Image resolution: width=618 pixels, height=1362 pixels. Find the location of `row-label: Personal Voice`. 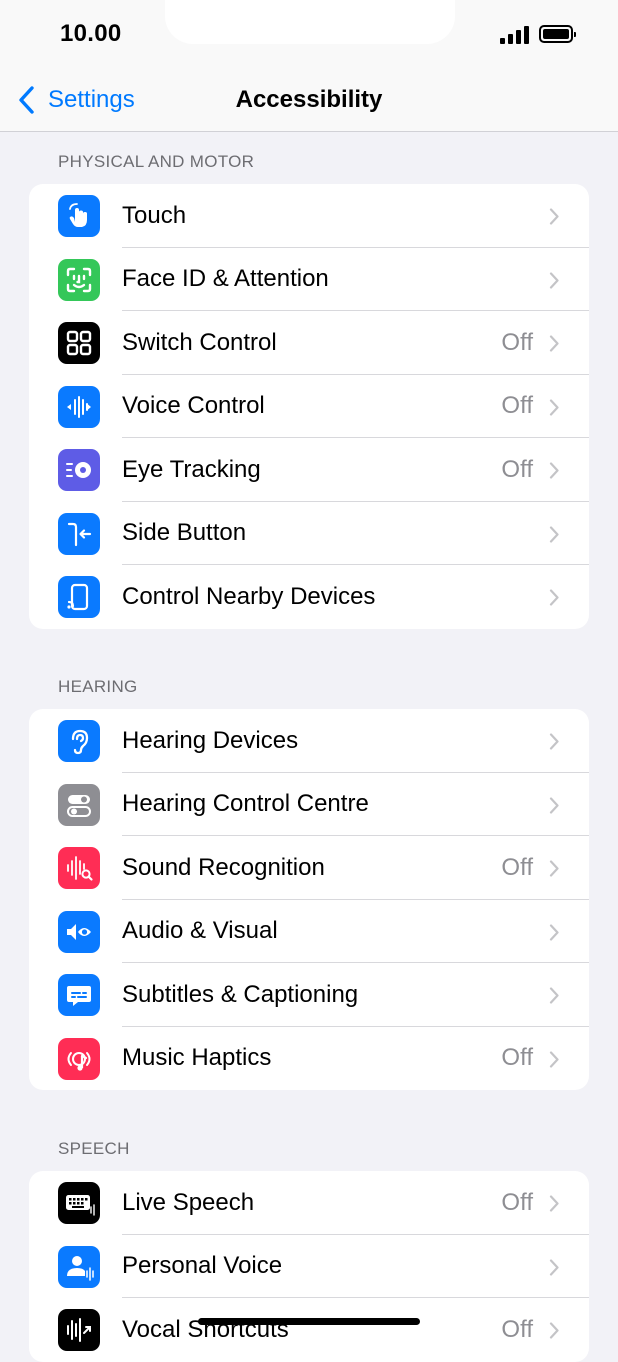

row-label: Personal Voice is located at coordinates (202, 1266).